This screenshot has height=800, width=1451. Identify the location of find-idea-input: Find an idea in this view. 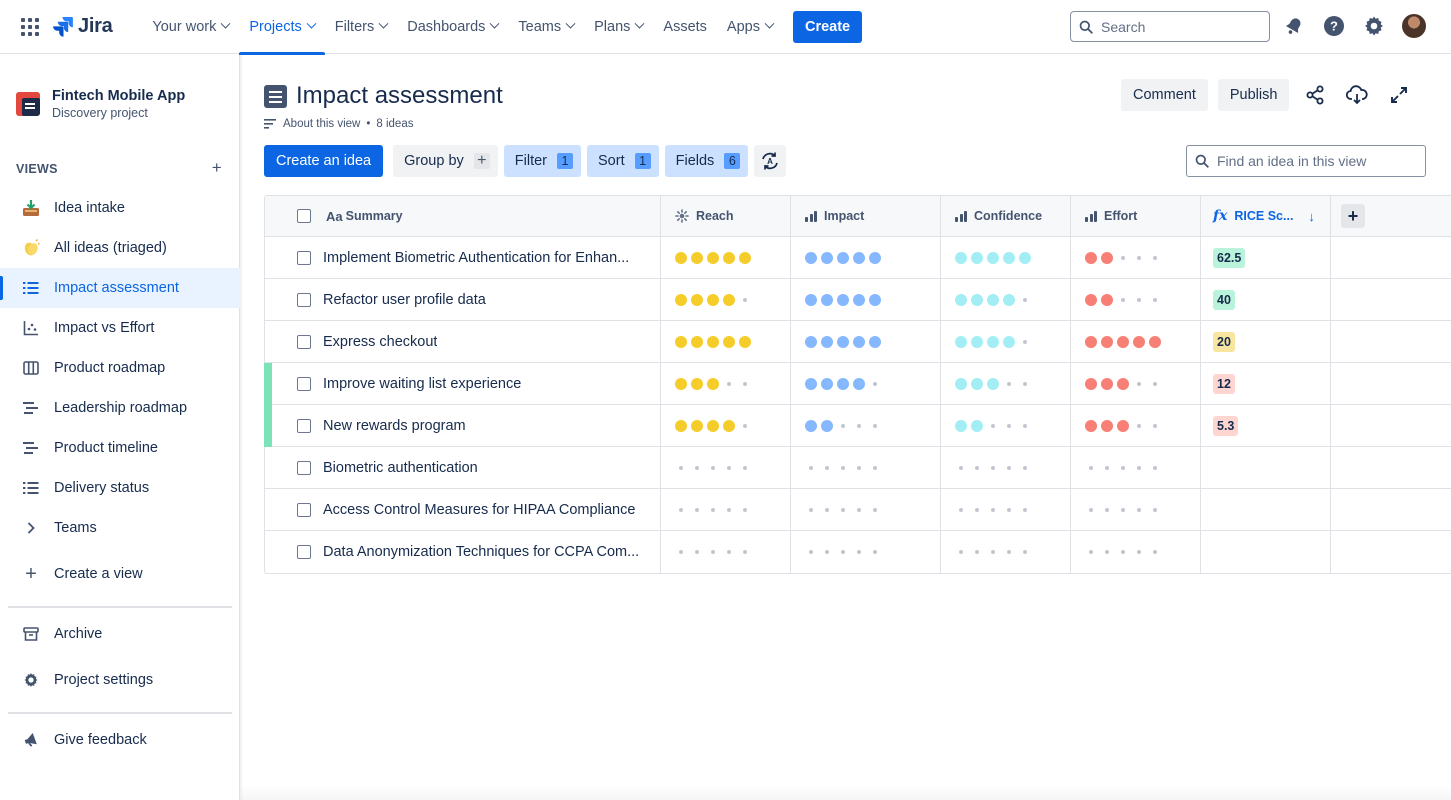
(1306, 161).